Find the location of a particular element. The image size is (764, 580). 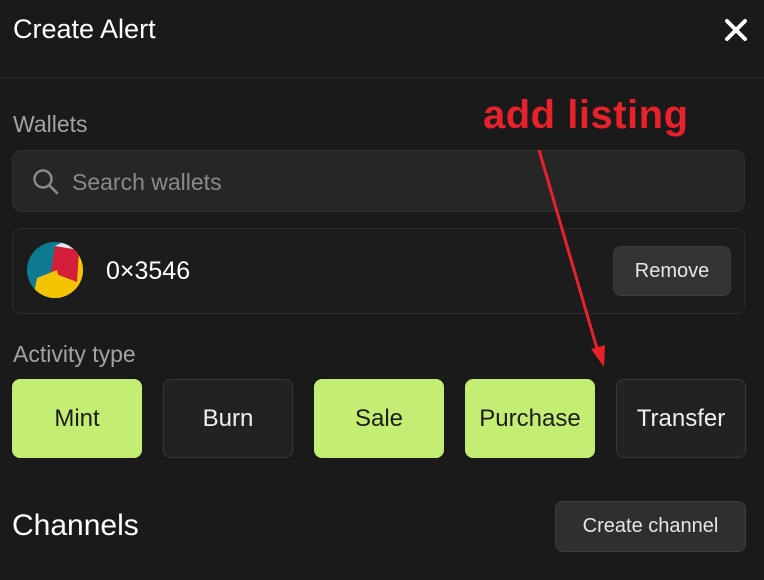

activity-transfer-button: Transfer is located at coordinates (681, 418).